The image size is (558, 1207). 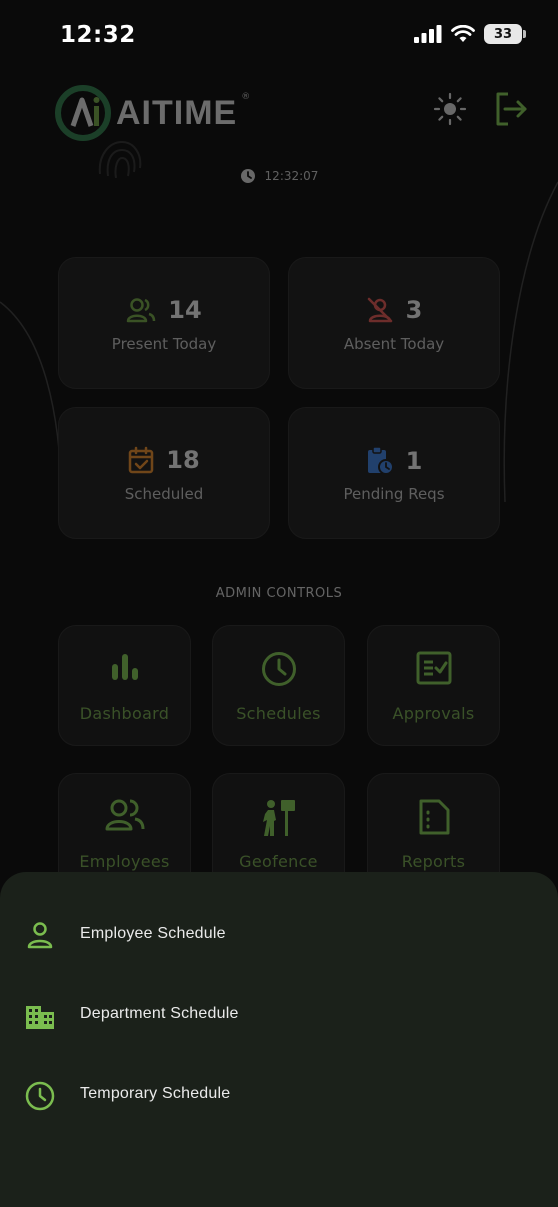 I want to click on tile-dashboard: Dashboard, so click(x=124, y=685).